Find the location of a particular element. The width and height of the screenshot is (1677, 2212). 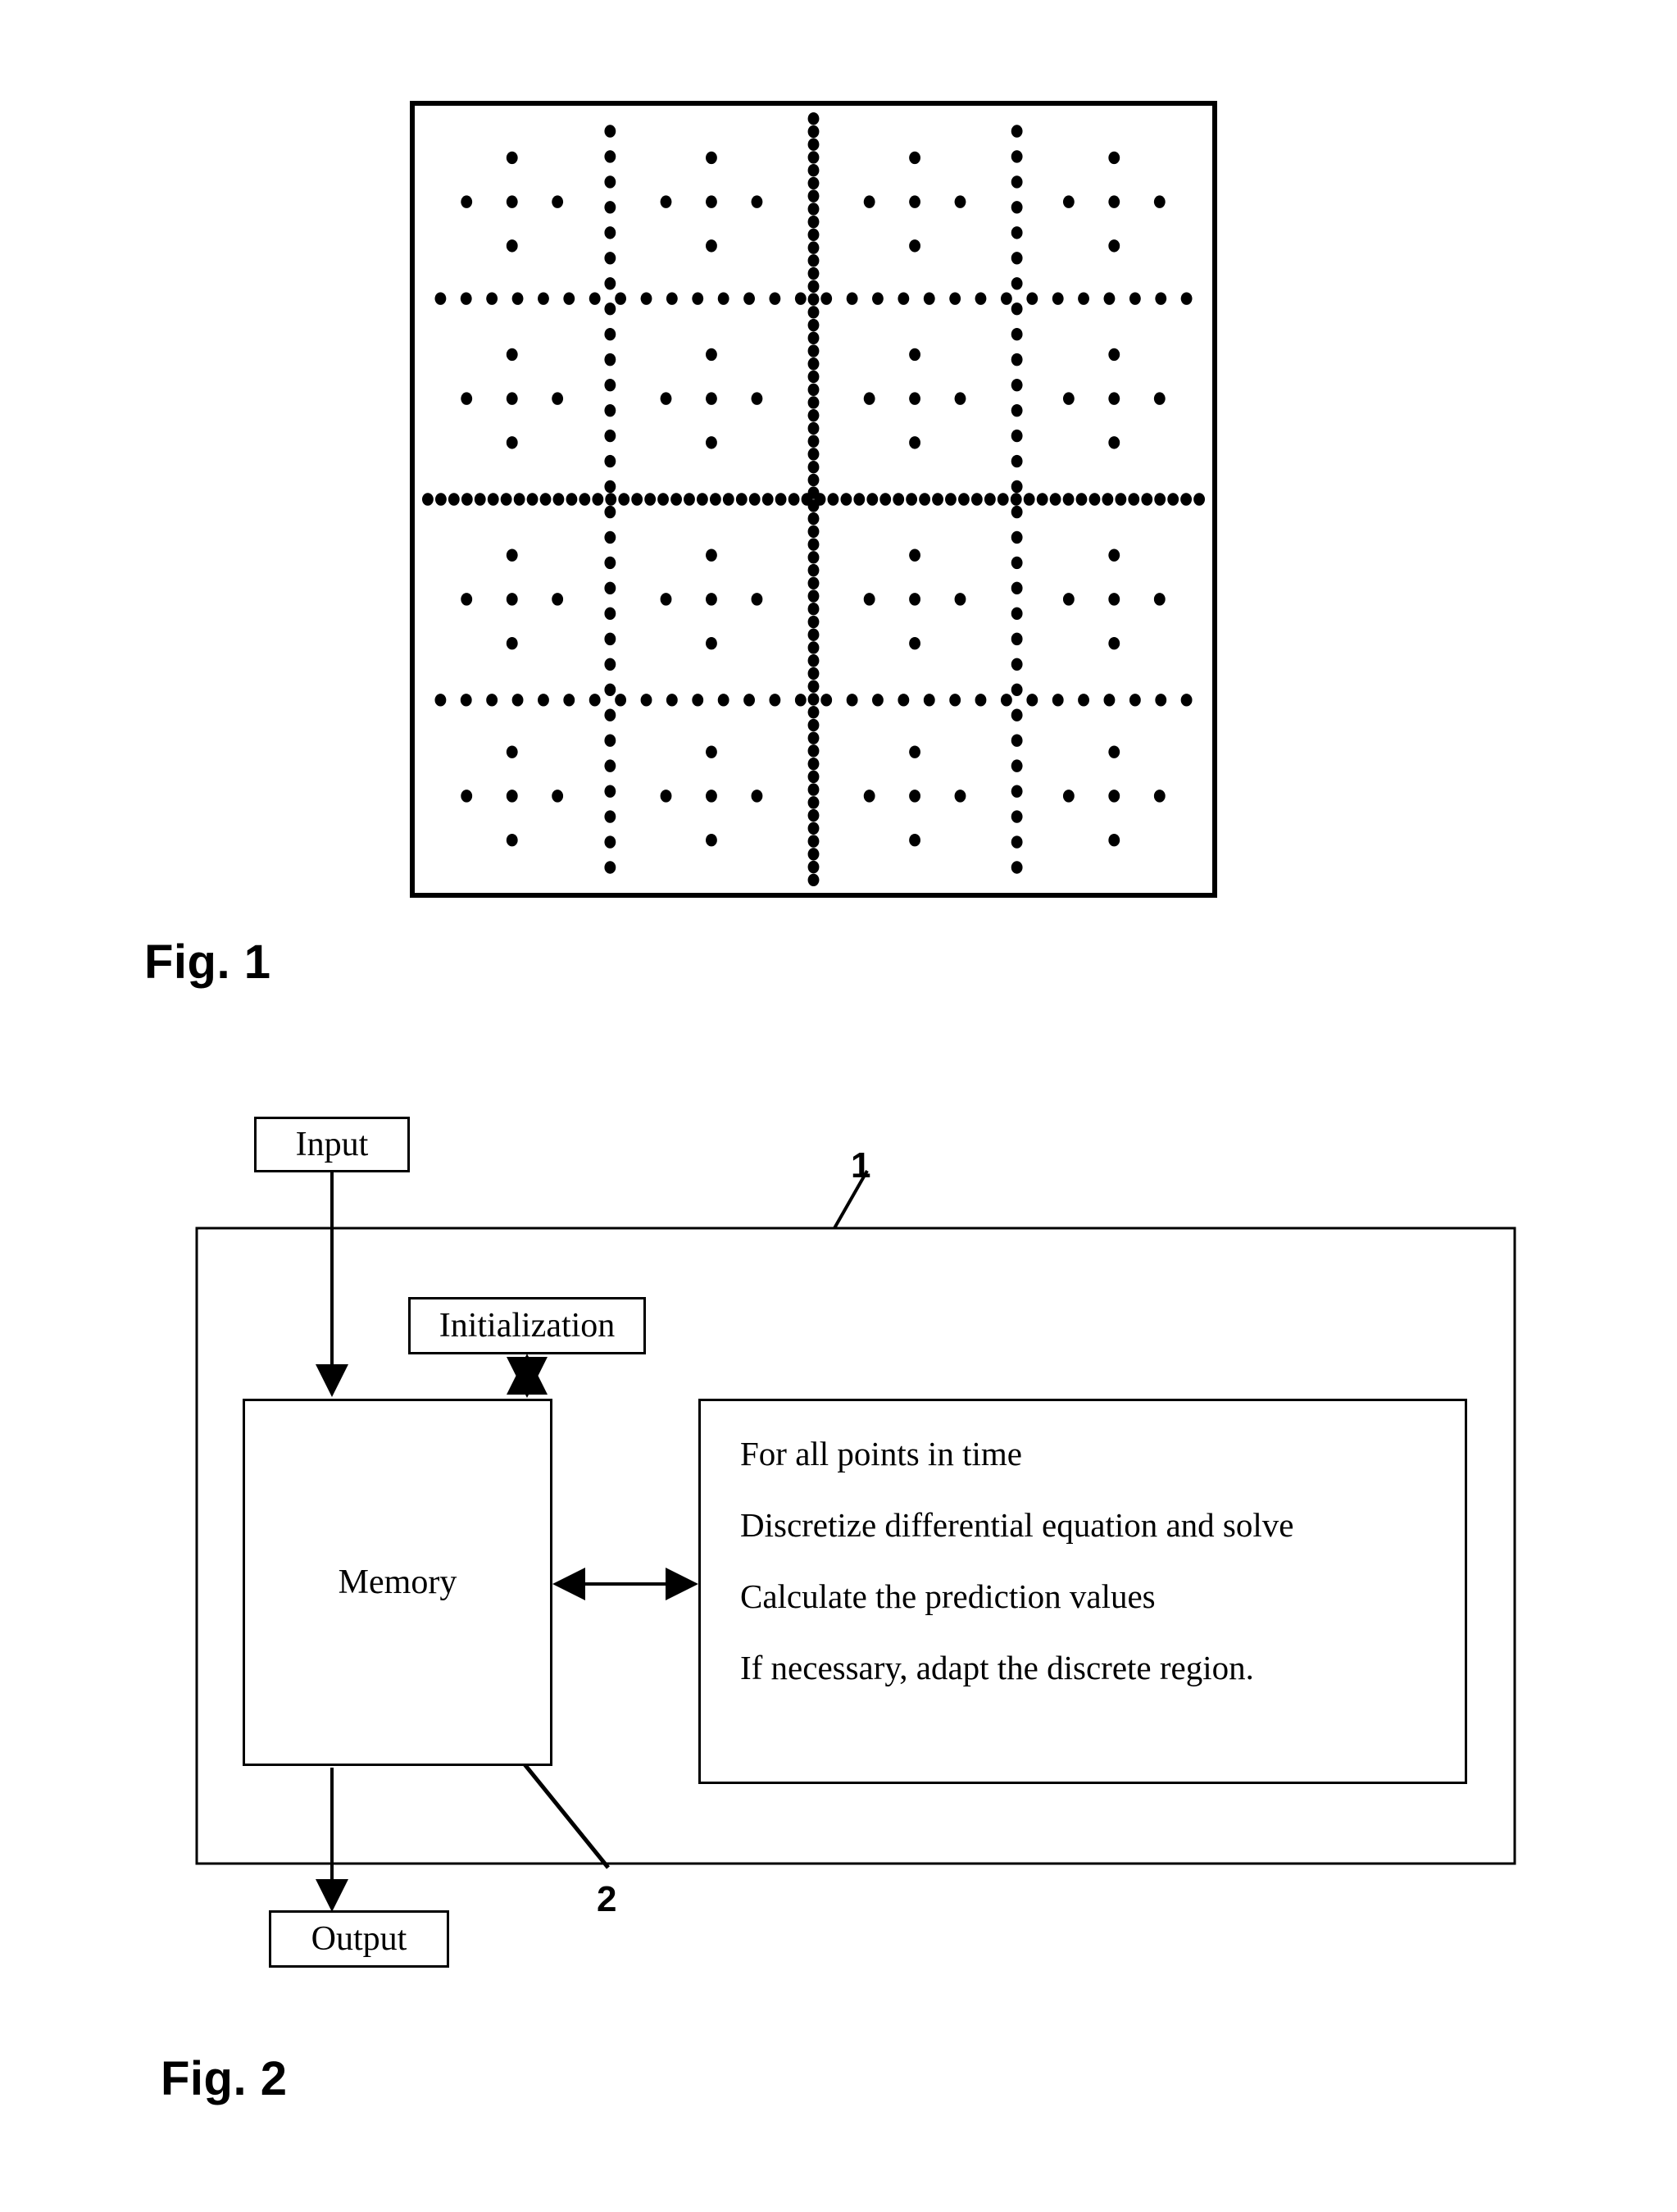

initialization-node: Initialization is located at coordinates (527, 1326).